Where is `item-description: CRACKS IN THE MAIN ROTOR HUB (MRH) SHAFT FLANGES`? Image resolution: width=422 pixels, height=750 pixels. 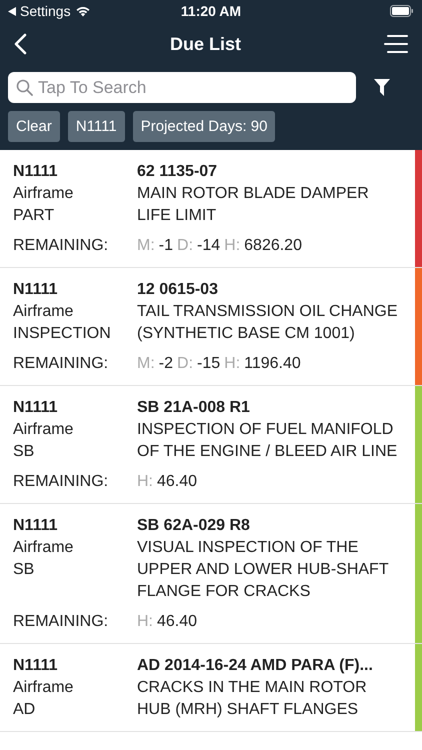
item-description: CRACKS IN THE MAIN ROTOR HUB (MRH) SHAFT FLANGES is located at coordinates (252, 699).